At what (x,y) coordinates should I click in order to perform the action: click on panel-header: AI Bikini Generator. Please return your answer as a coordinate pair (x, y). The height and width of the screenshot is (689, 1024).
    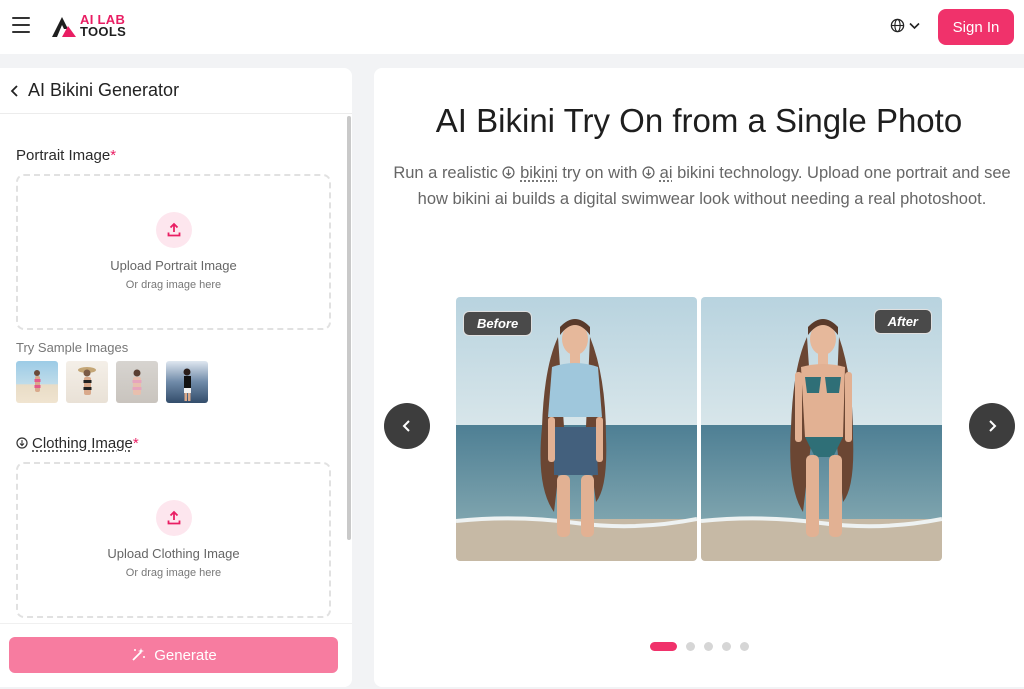
    Looking at the image, I should click on (176, 91).